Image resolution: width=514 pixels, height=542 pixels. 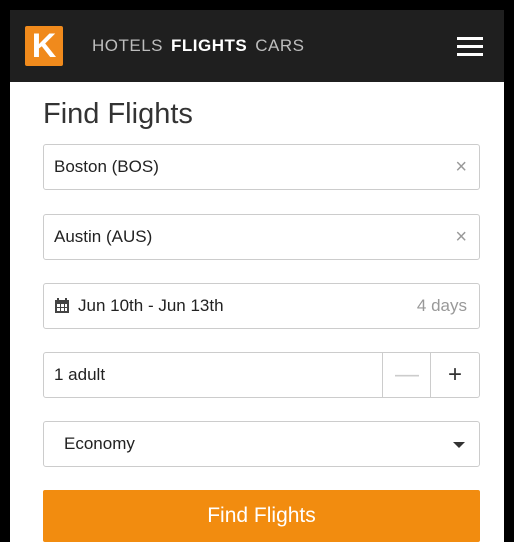 What do you see at coordinates (261, 516) in the screenshot?
I see `find-flights-button: Find Flights` at bounding box center [261, 516].